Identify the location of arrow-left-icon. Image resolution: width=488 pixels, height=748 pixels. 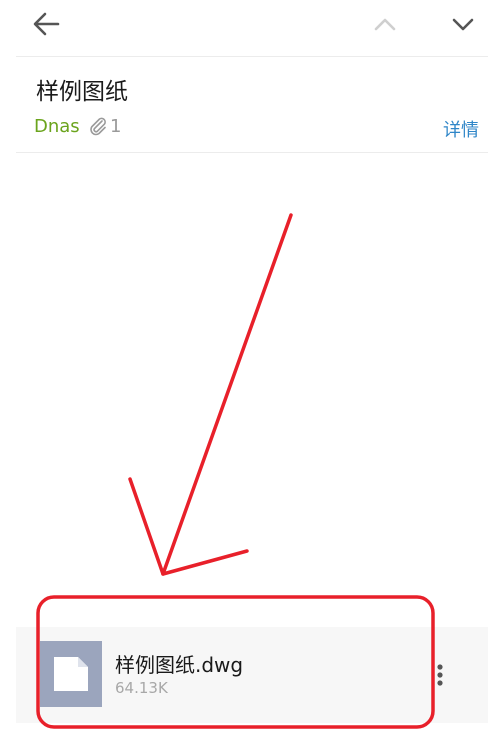
(46, 24).